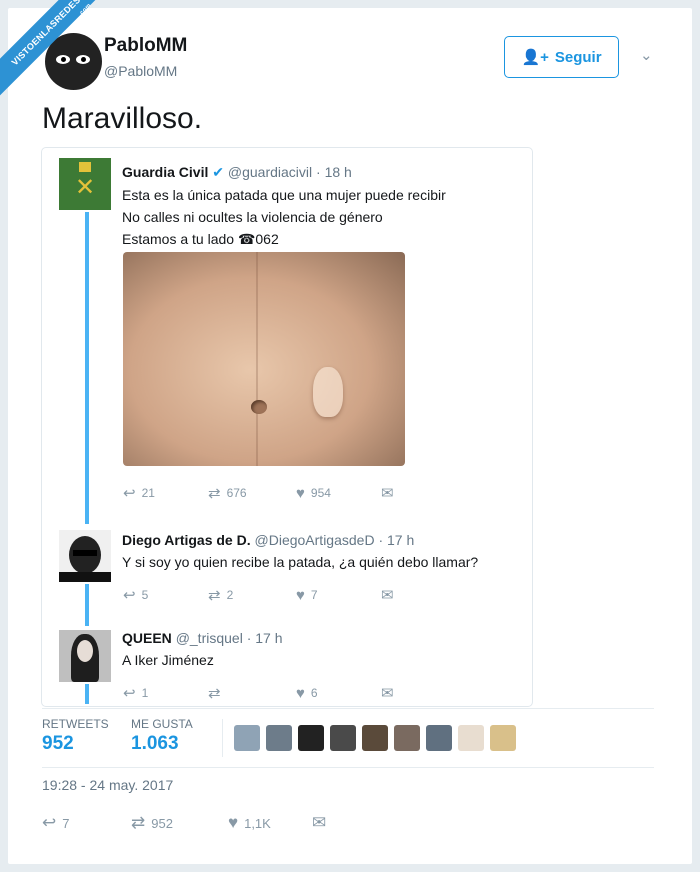  Describe the element at coordinates (328, 392) in the screenshot. I see `footprint` at that location.